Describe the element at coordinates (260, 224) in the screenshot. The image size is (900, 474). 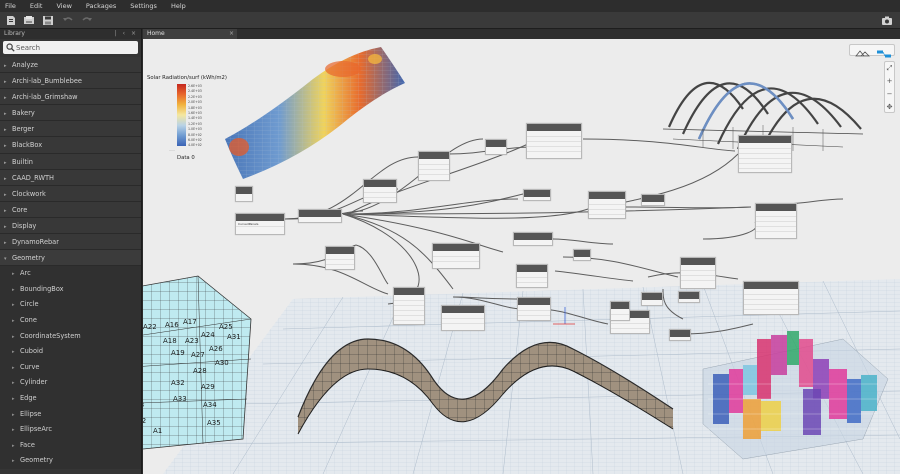
I see `code-block-node: CurvedPanels` at that location.